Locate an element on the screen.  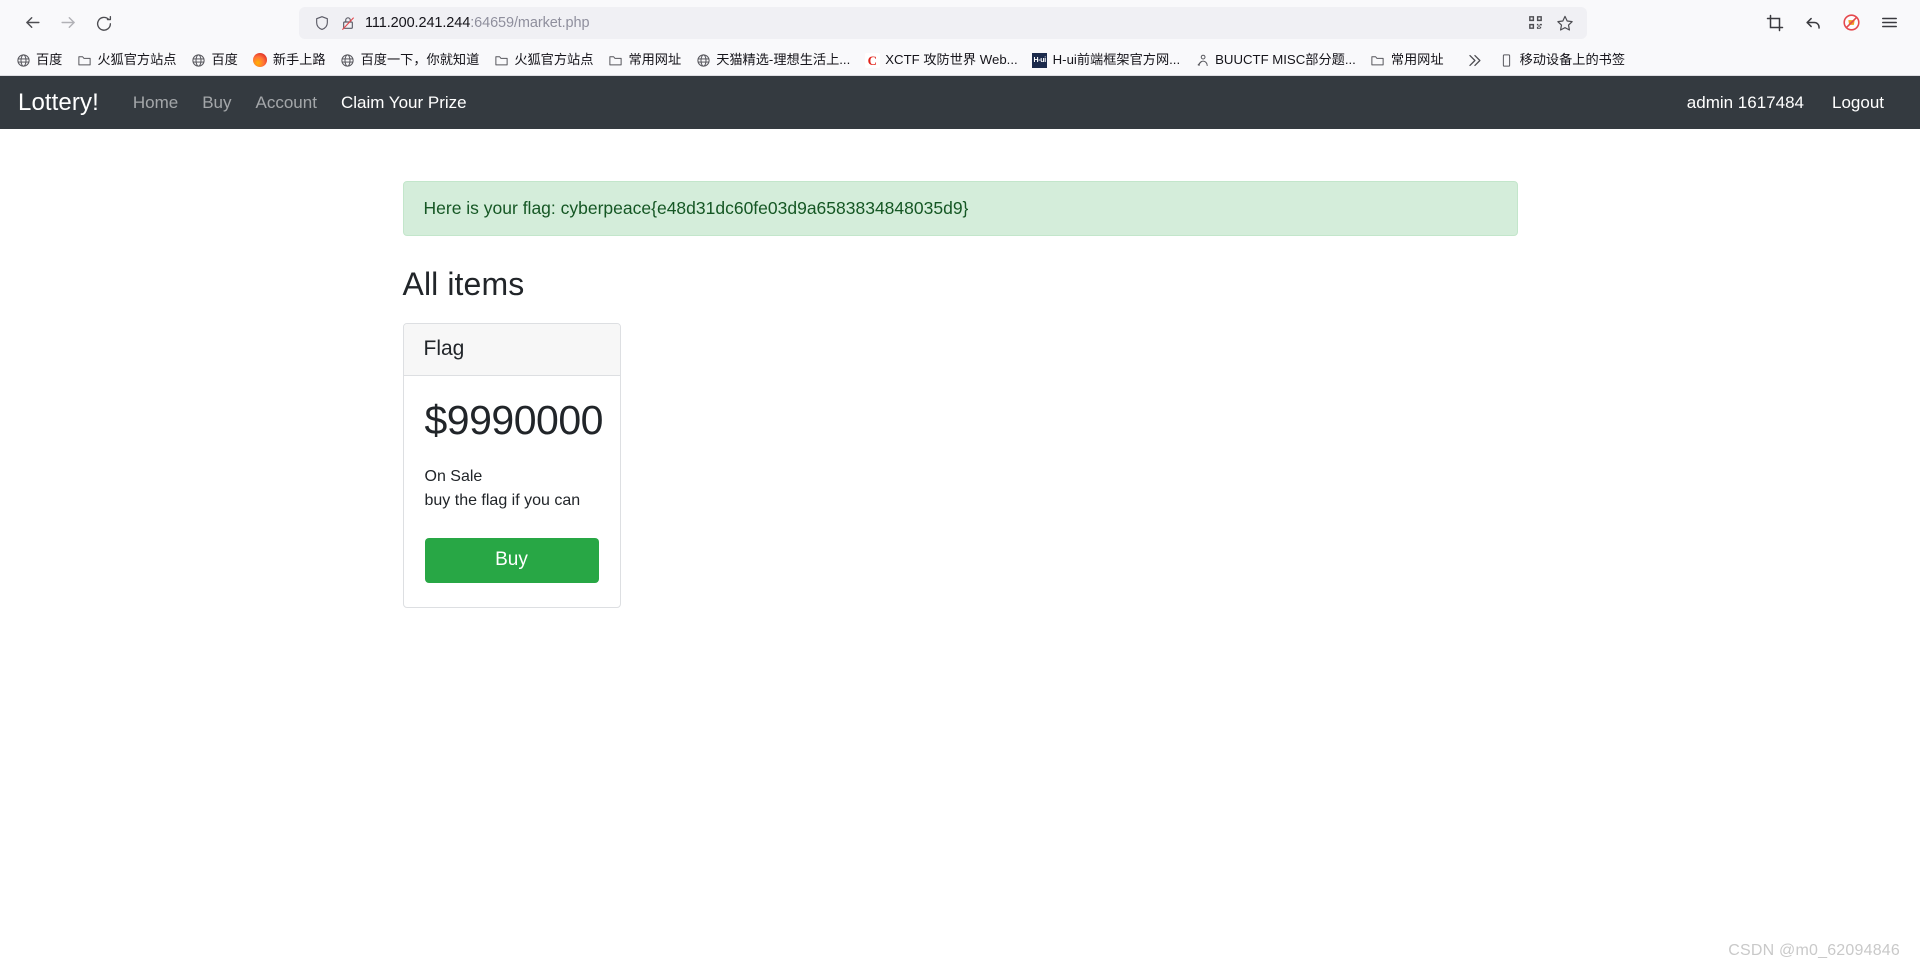
item-card-title: Flag is located at coordinates (511, 349).